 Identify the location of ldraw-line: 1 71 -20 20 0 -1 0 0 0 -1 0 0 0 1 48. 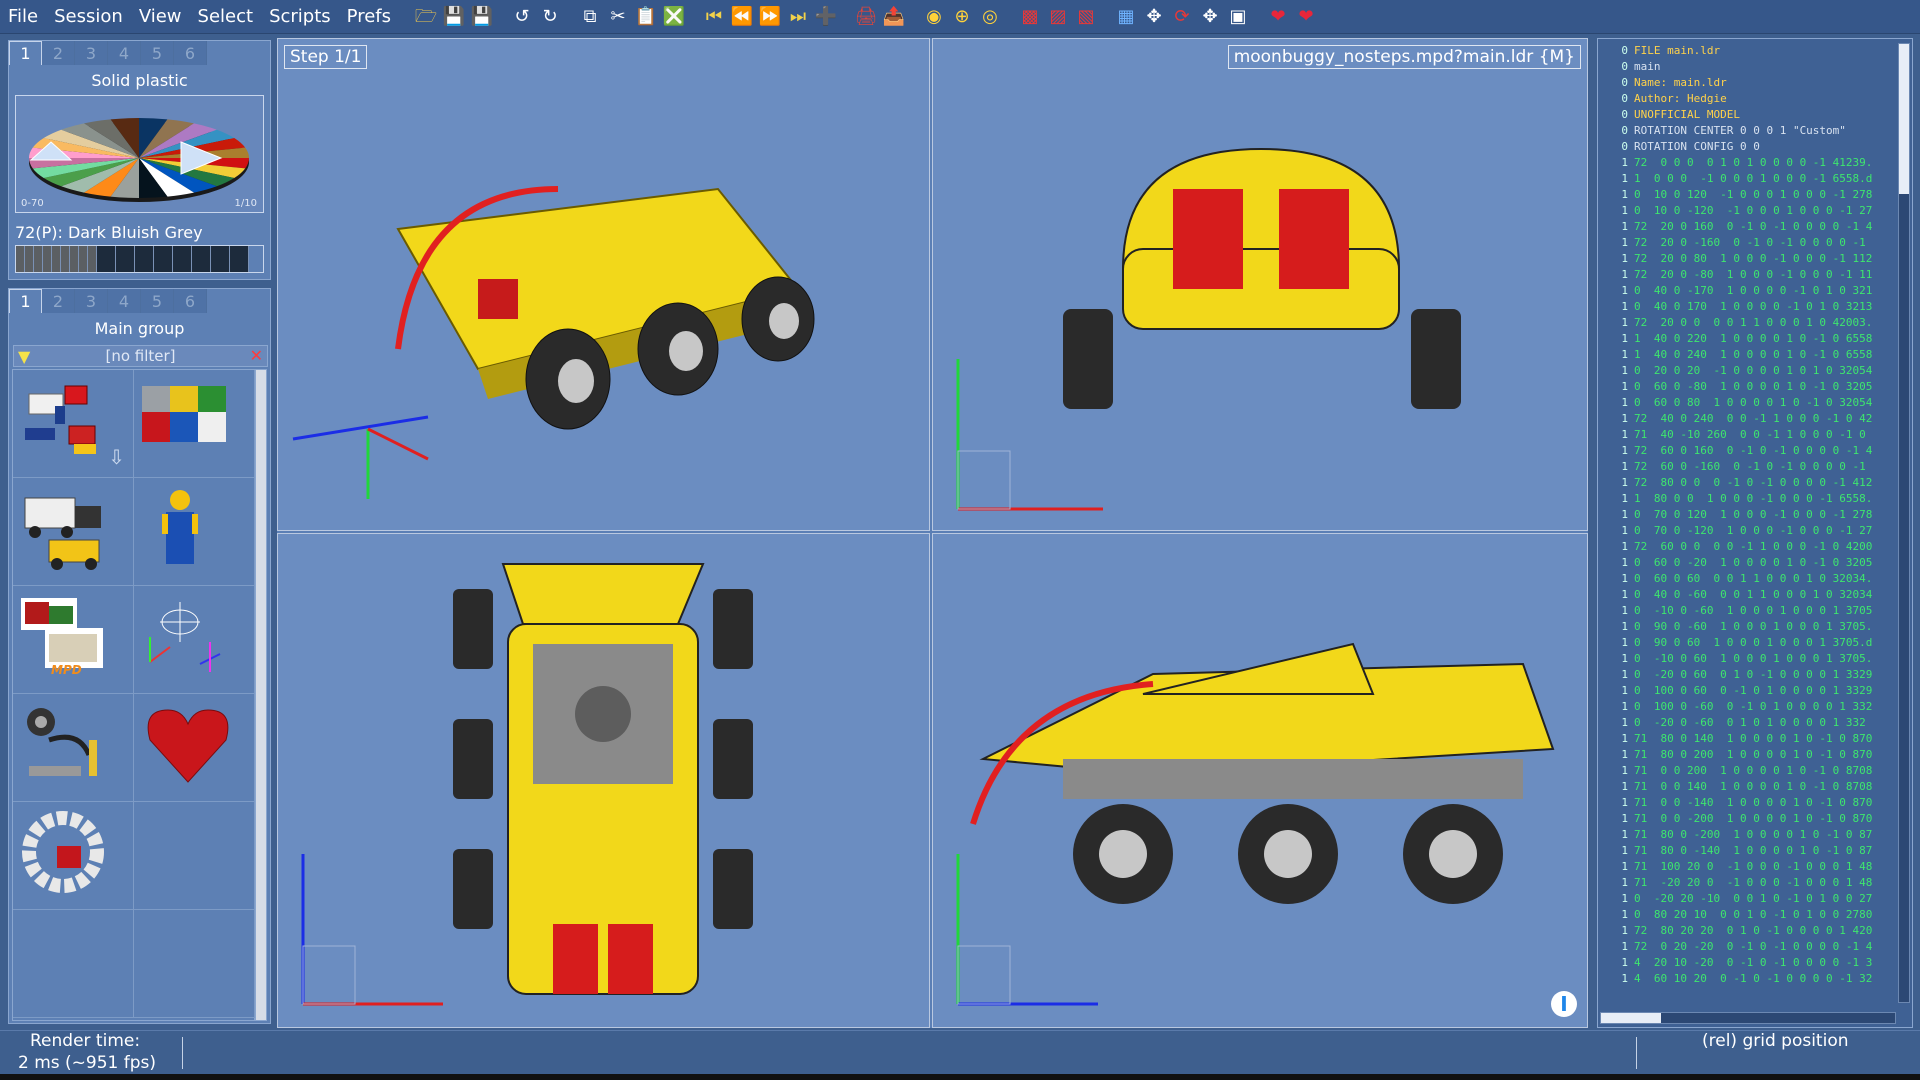
(1745, 883).